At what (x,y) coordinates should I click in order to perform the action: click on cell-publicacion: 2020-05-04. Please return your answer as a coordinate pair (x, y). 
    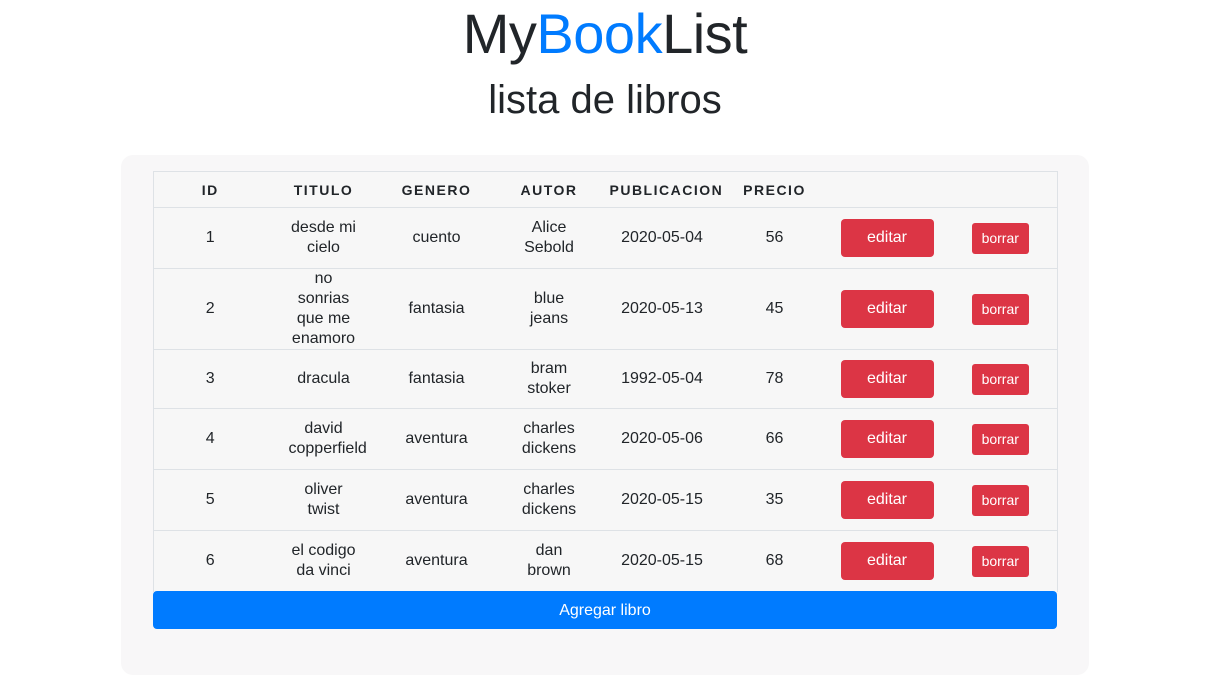
    Looking at the image, I should click on (662, 238).